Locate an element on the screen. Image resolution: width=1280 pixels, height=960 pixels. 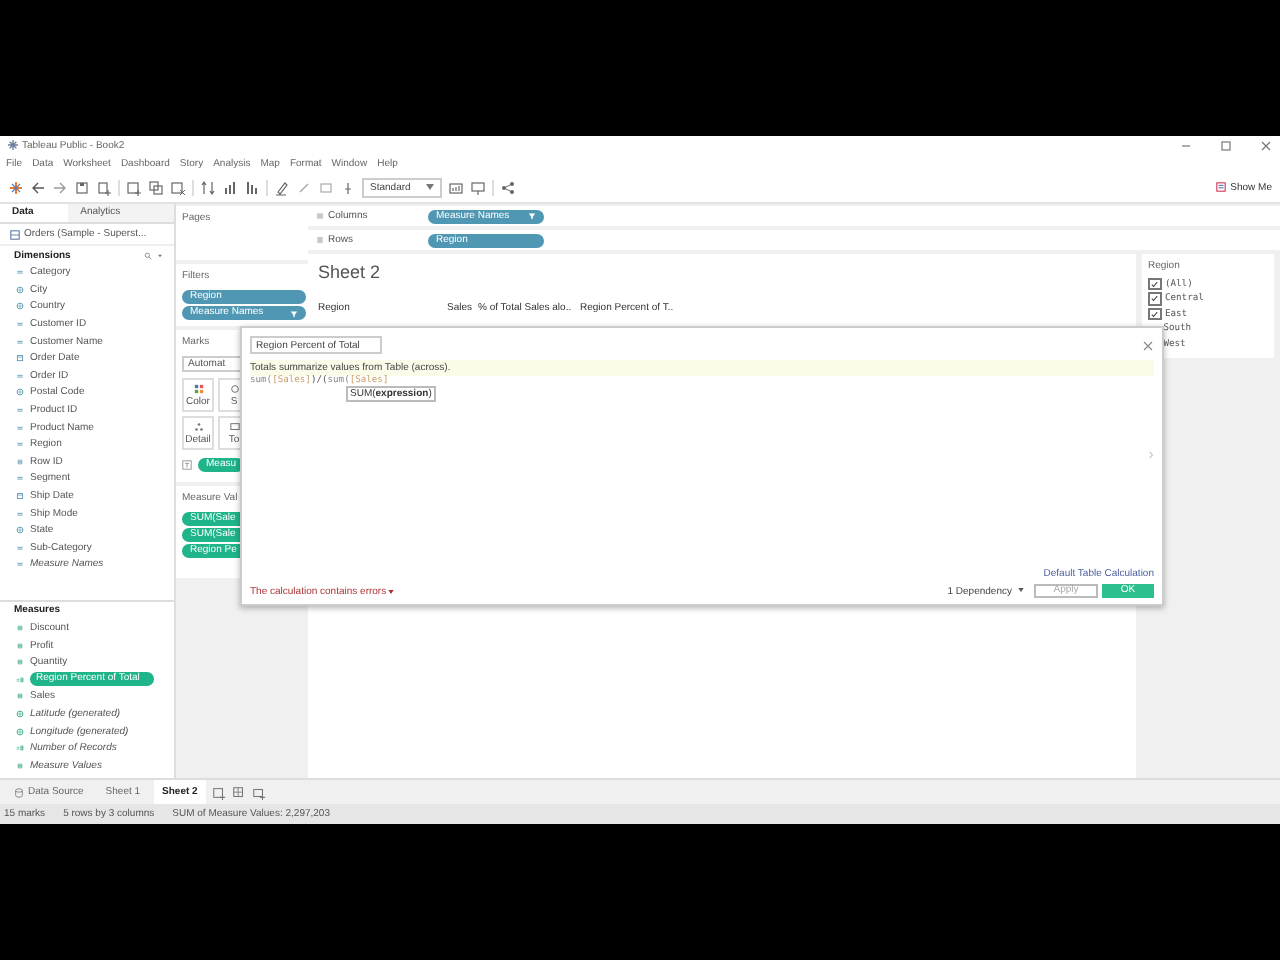
app-logo-icon is located at coordinates (13, 145).